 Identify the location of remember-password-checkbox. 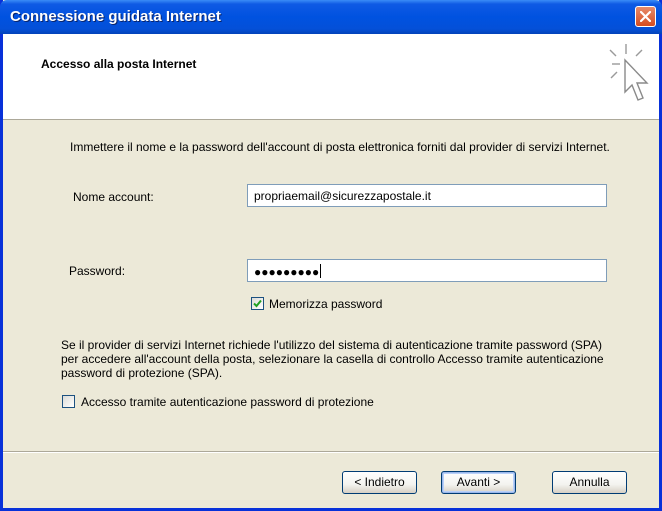
(257, 303).